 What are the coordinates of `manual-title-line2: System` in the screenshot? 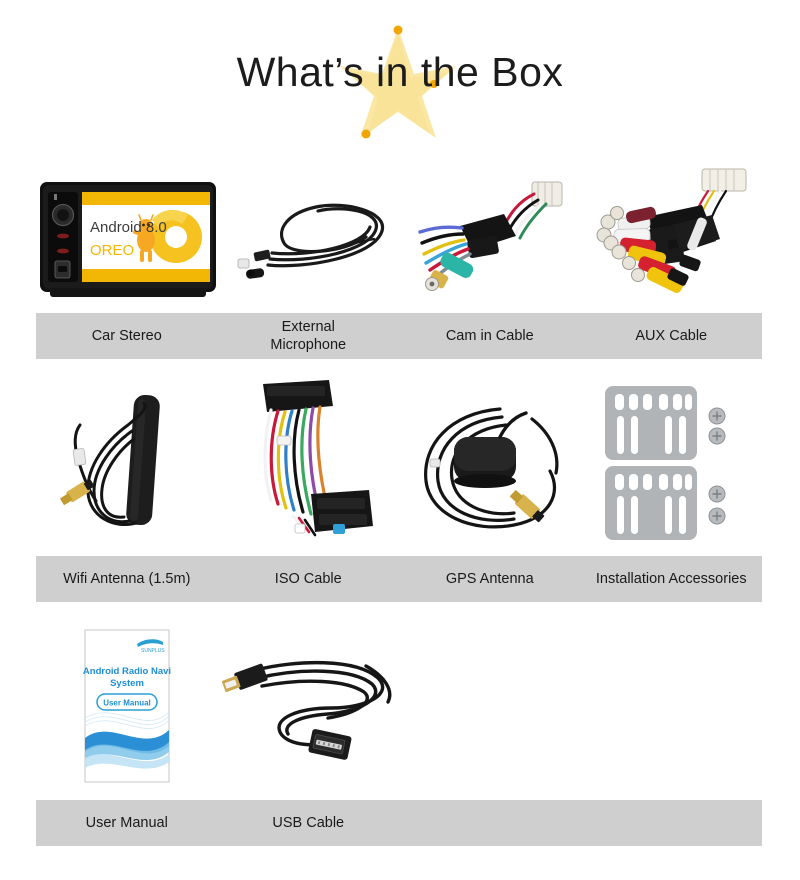 It's located at (127, 683).